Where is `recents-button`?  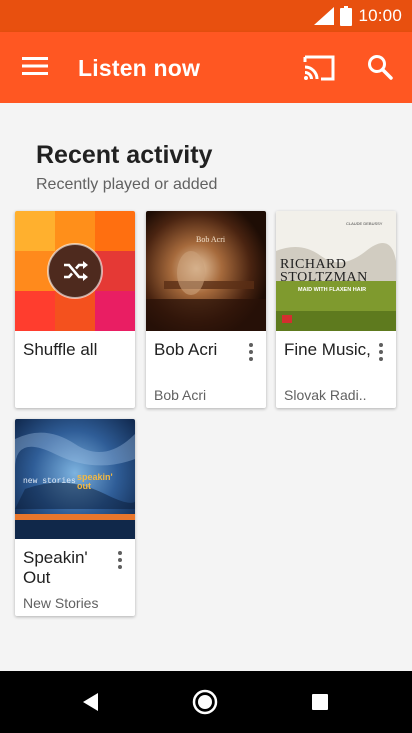
recents-button is located at coordinates (320, 704).